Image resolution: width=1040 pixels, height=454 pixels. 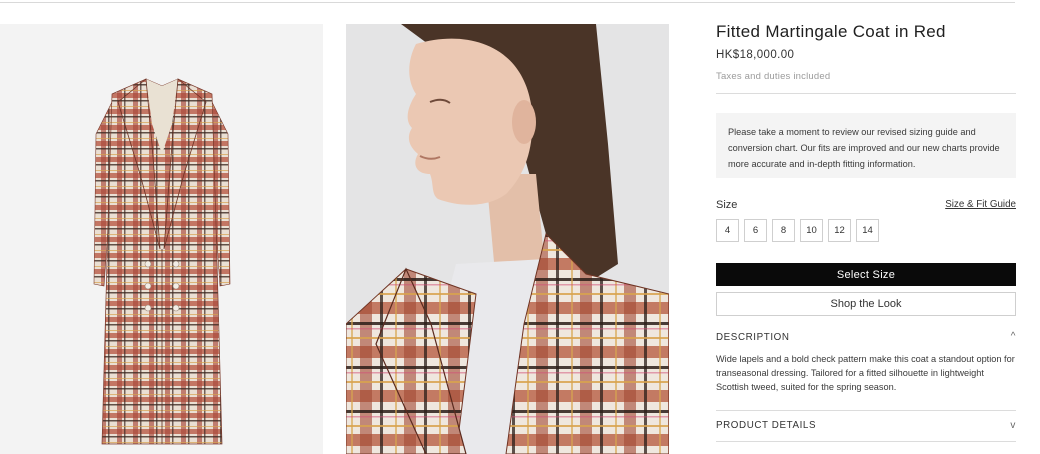 I want to click on size-fit-guide-link: Size & Fit Guide, so click(x=980, y=204).